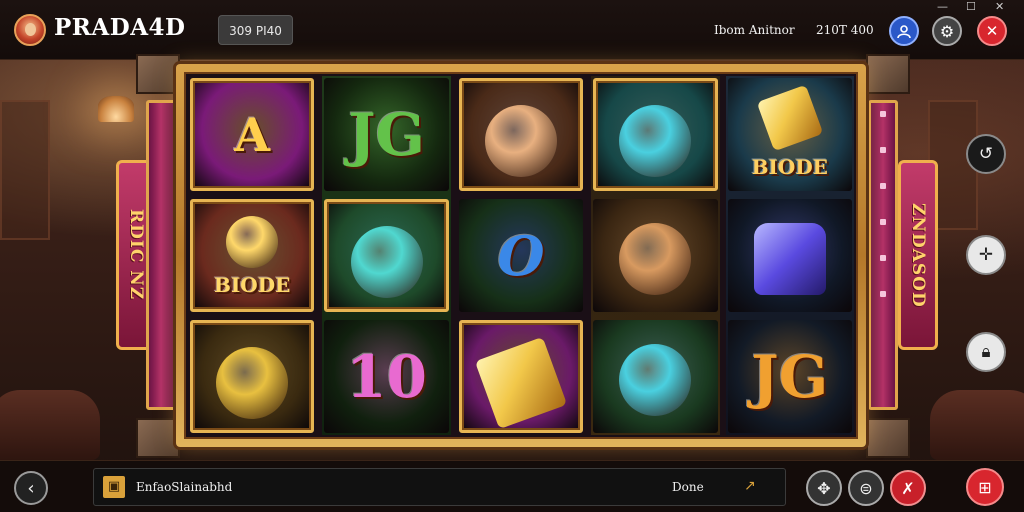  I want to click on frame-corner-bl, so click(158, 438).